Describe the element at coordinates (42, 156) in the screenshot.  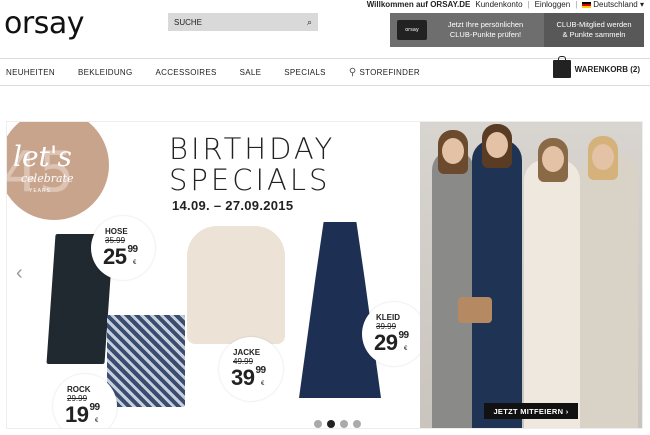
I see `badge-big-text: let's` at that location.